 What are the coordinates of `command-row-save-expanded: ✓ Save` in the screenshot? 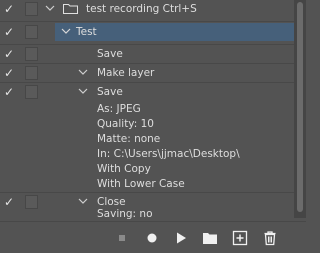 It's located at (147, 92).